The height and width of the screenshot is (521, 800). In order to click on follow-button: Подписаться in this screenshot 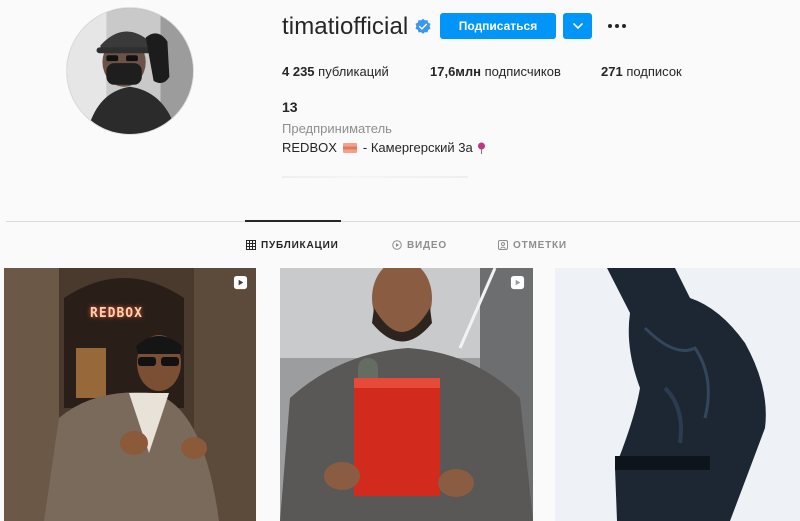, I will do `click(498, 26)`.